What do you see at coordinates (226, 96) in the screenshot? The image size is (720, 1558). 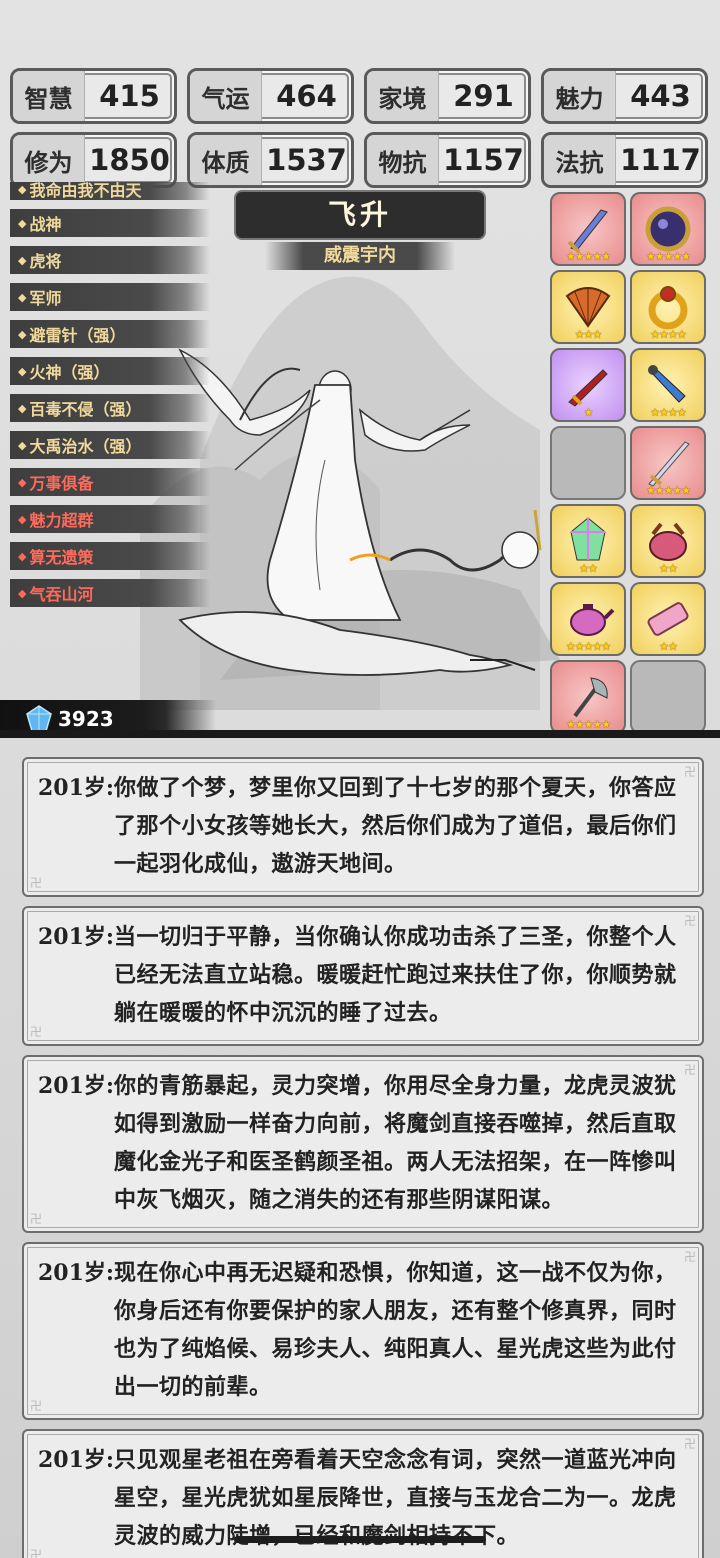 I see `stat-label: 气运` at bounding box center [226, 96].